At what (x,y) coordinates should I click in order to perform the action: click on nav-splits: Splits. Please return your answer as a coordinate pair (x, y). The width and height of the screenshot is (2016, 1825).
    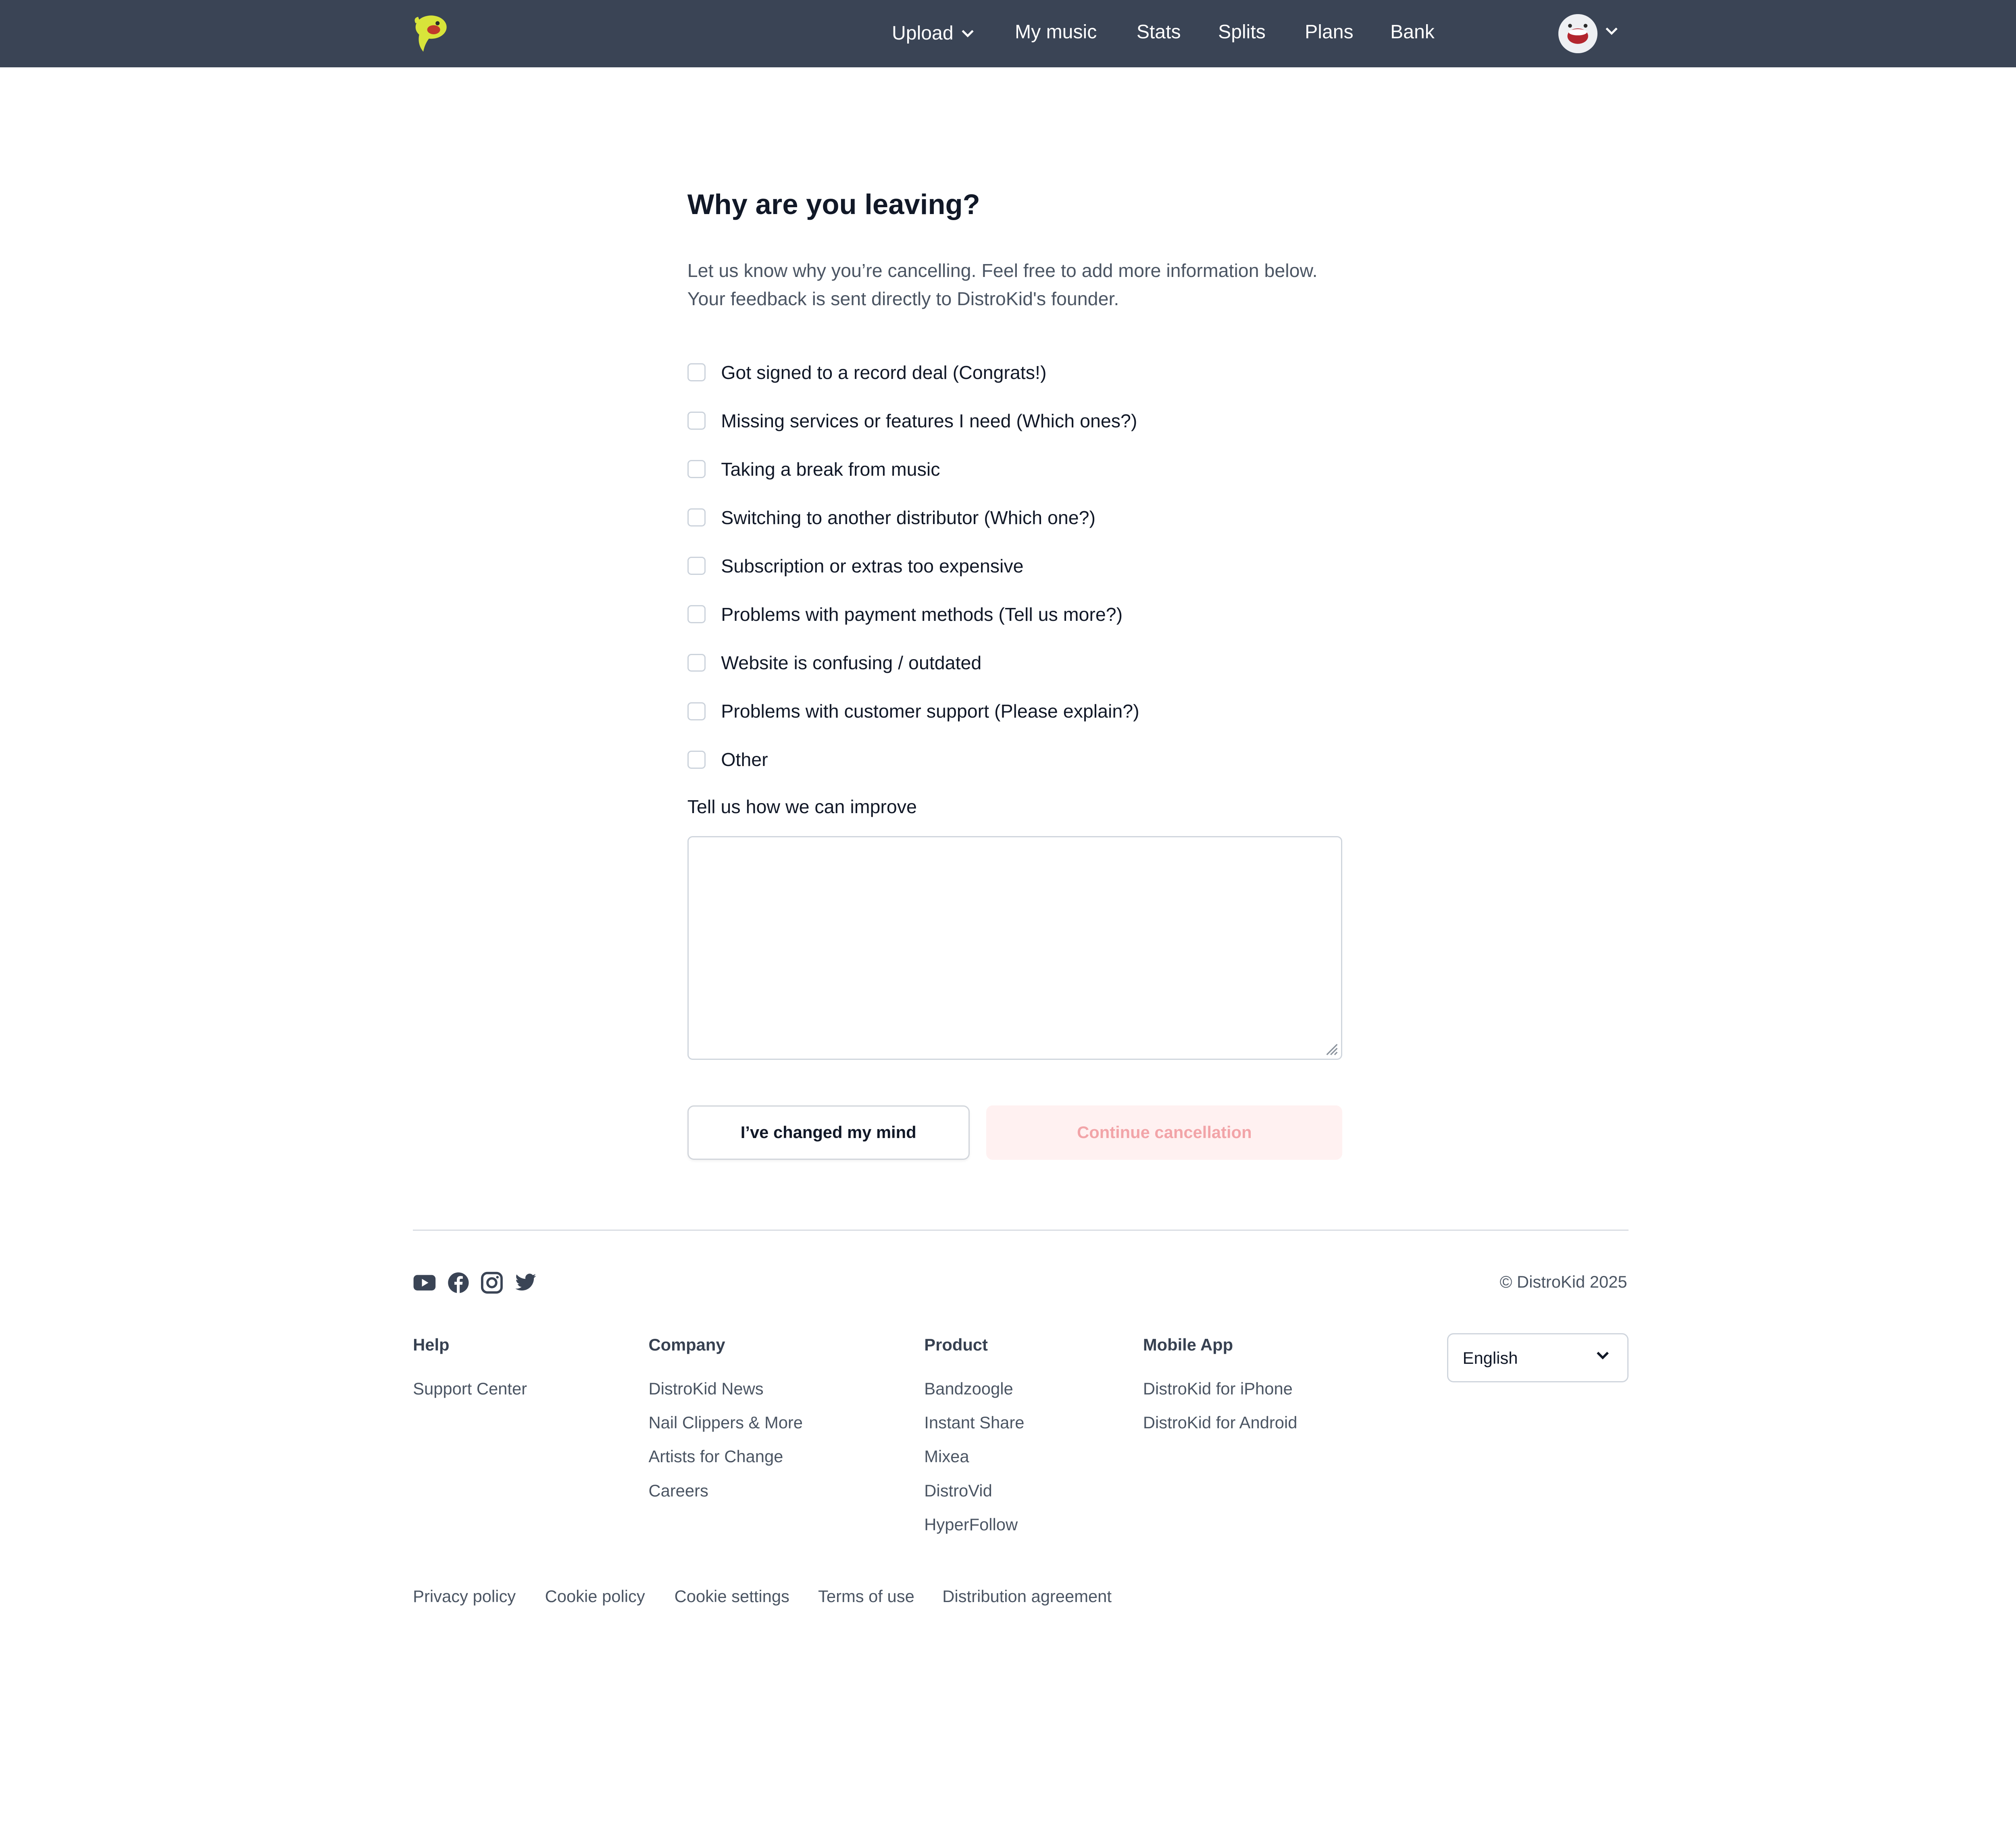
    Looking at the image, I should click on (1242, 32).